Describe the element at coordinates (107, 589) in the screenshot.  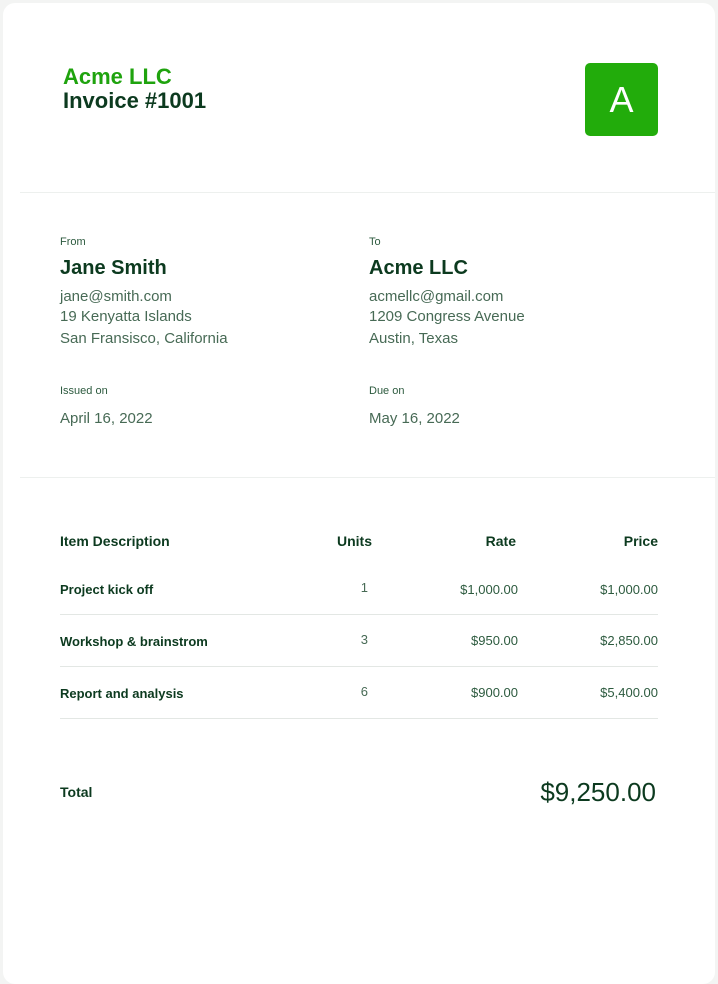
I see `row-description: Project kick off` at that location.